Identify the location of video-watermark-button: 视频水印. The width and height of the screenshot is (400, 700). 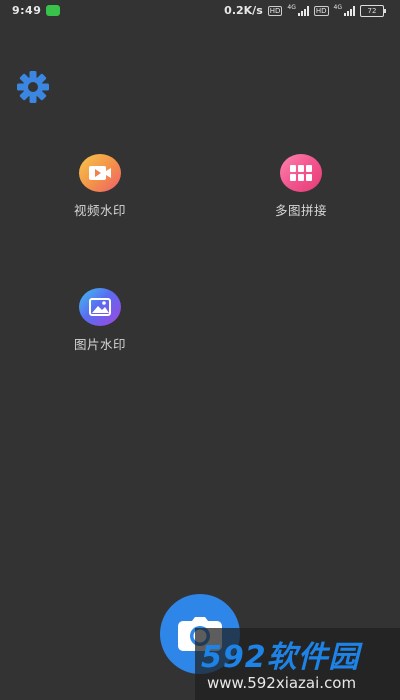
(100, 186).